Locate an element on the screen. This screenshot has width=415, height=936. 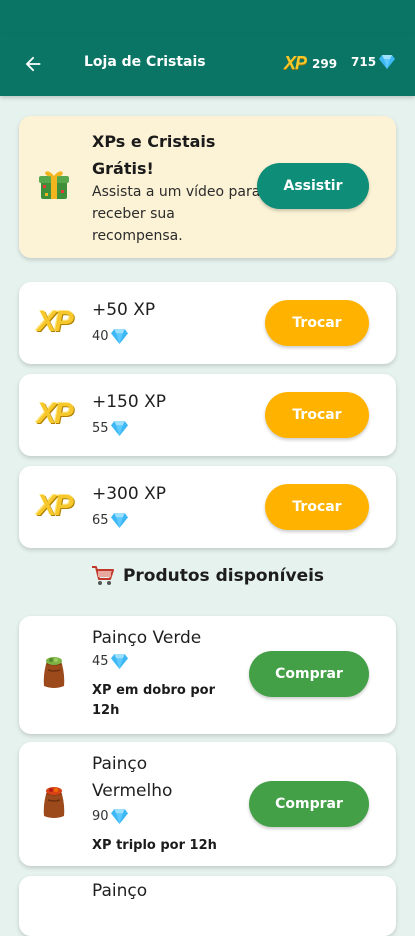
shopping-cart-icon is located at coordinates (102, 575).